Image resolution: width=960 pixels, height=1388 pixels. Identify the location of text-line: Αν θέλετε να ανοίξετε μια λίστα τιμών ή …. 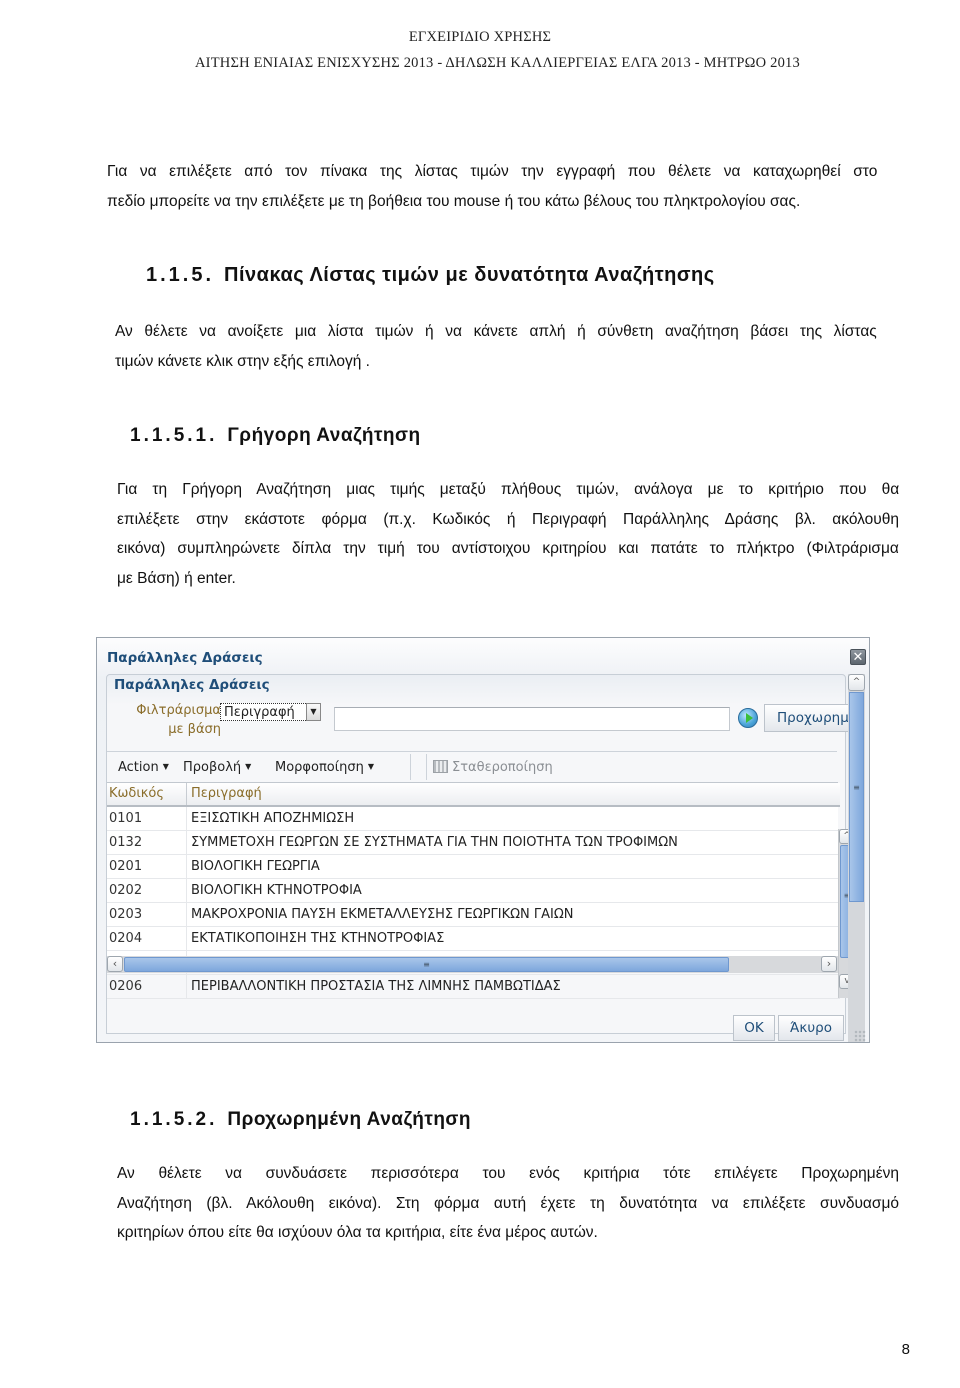
(496, 331).